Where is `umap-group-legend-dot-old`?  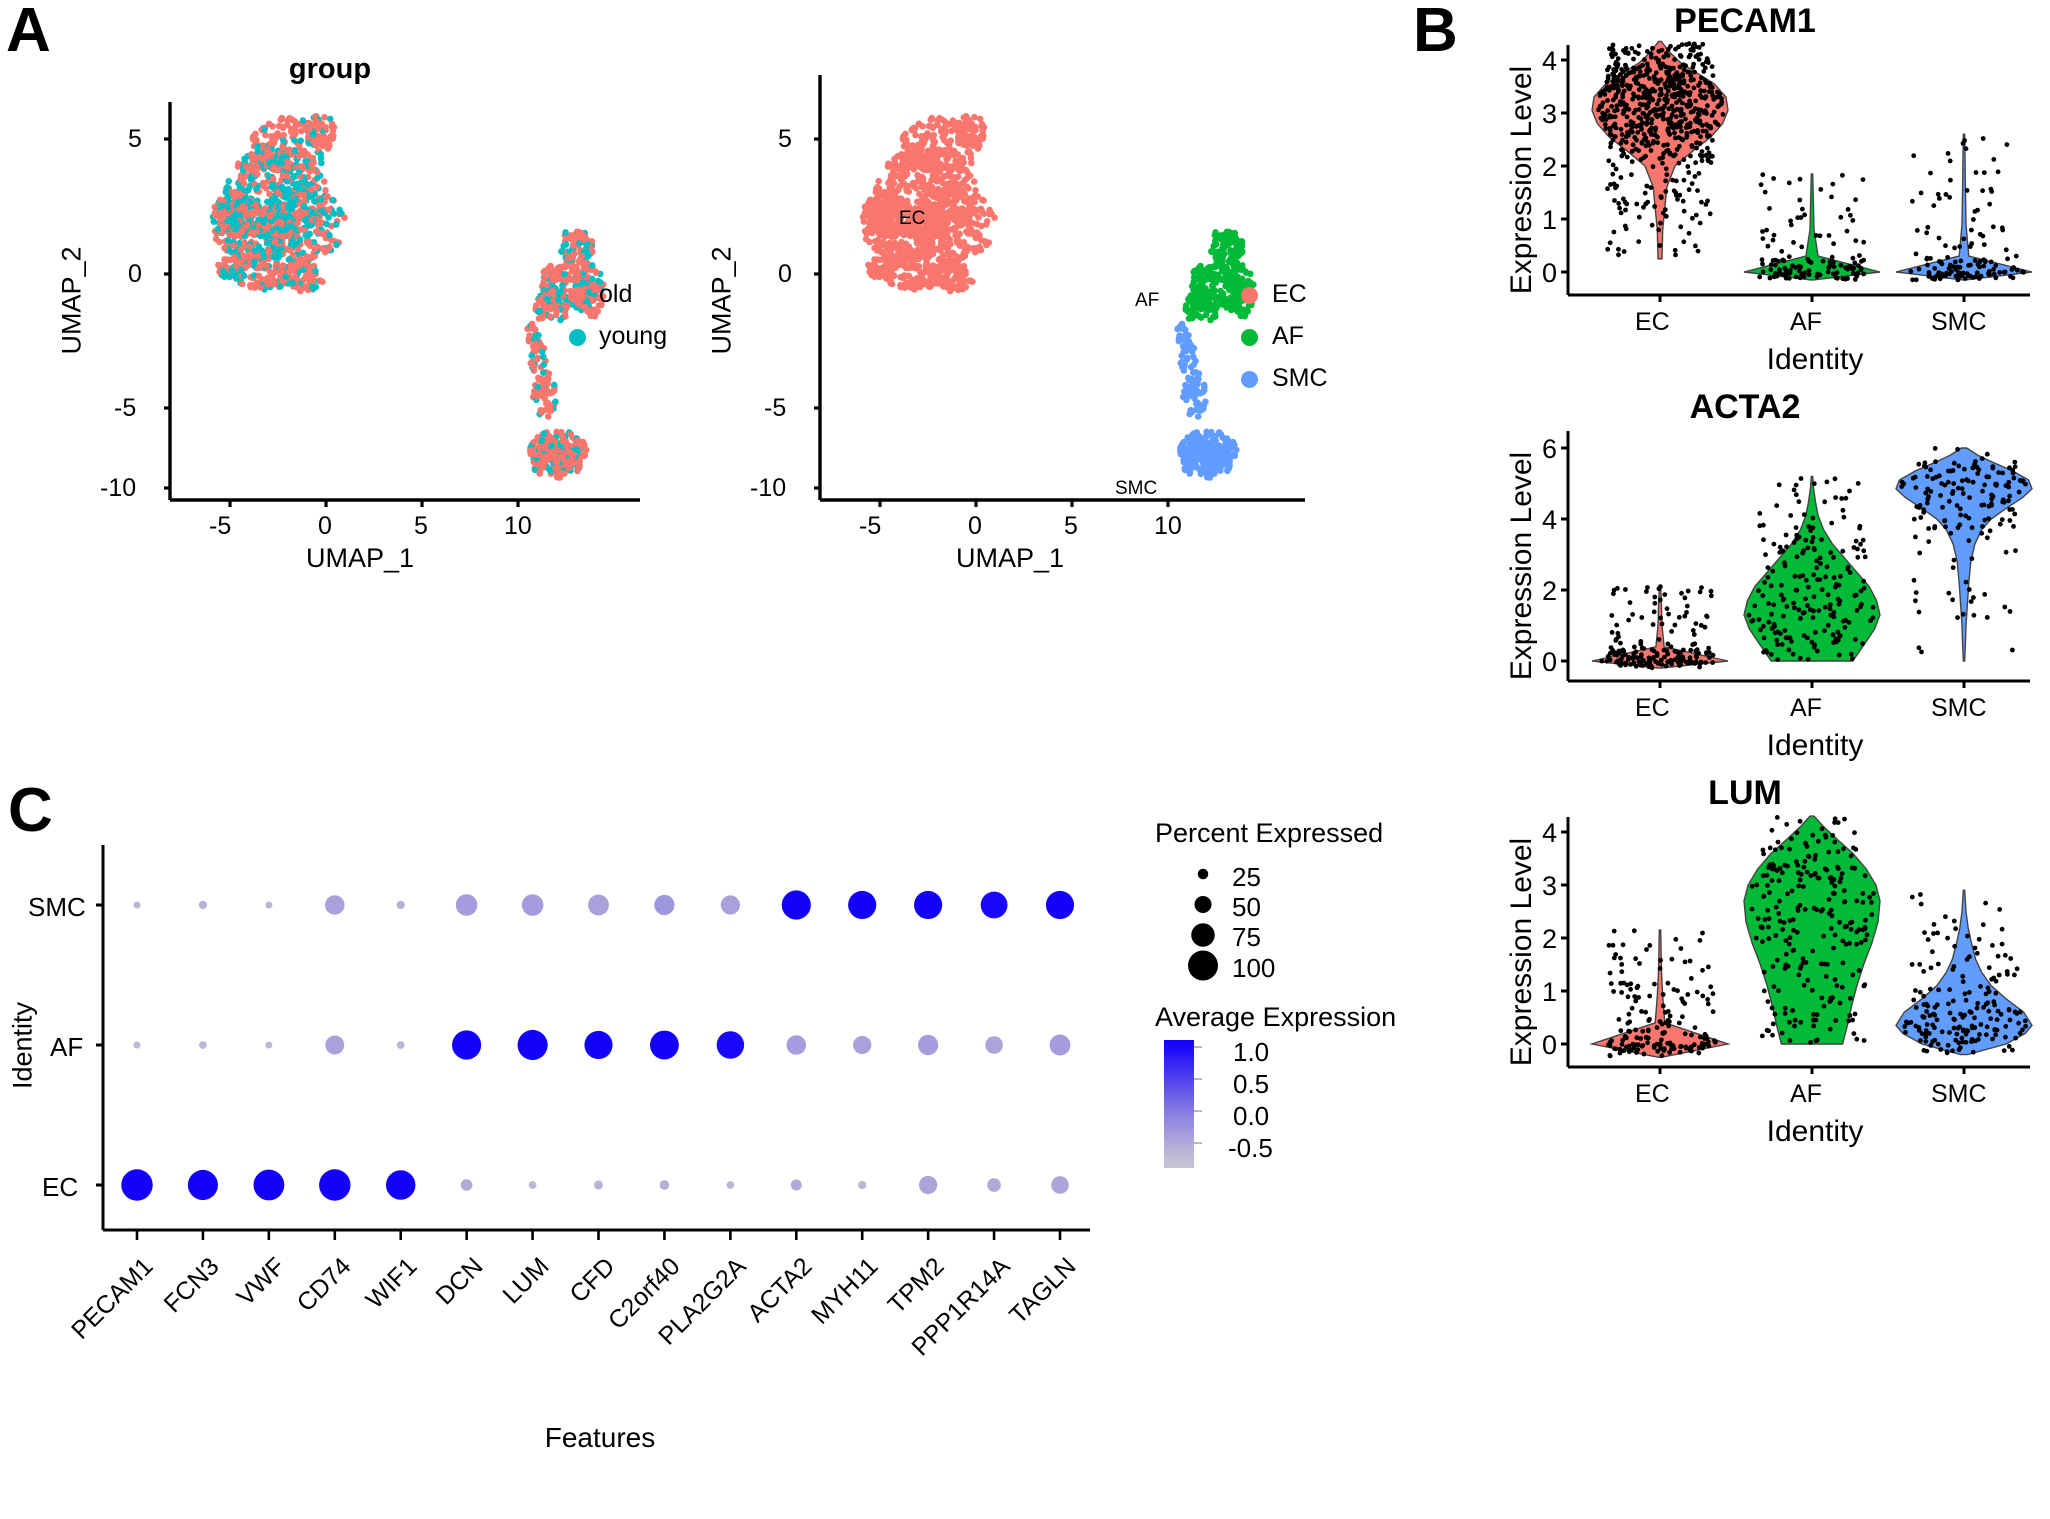
umap-group-legend-dot-old is located at coordinates (577, 295).